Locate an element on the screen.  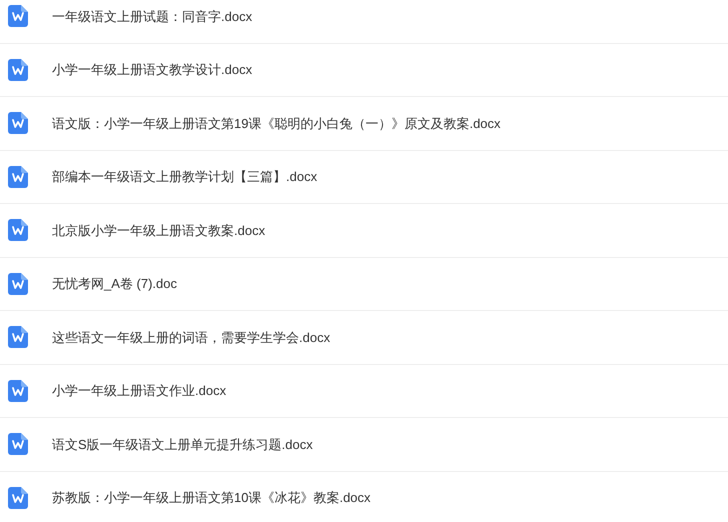
file-name: 这些语文一年级上册的词语，需要学生学会.docx is located at coordinates (191, 337).